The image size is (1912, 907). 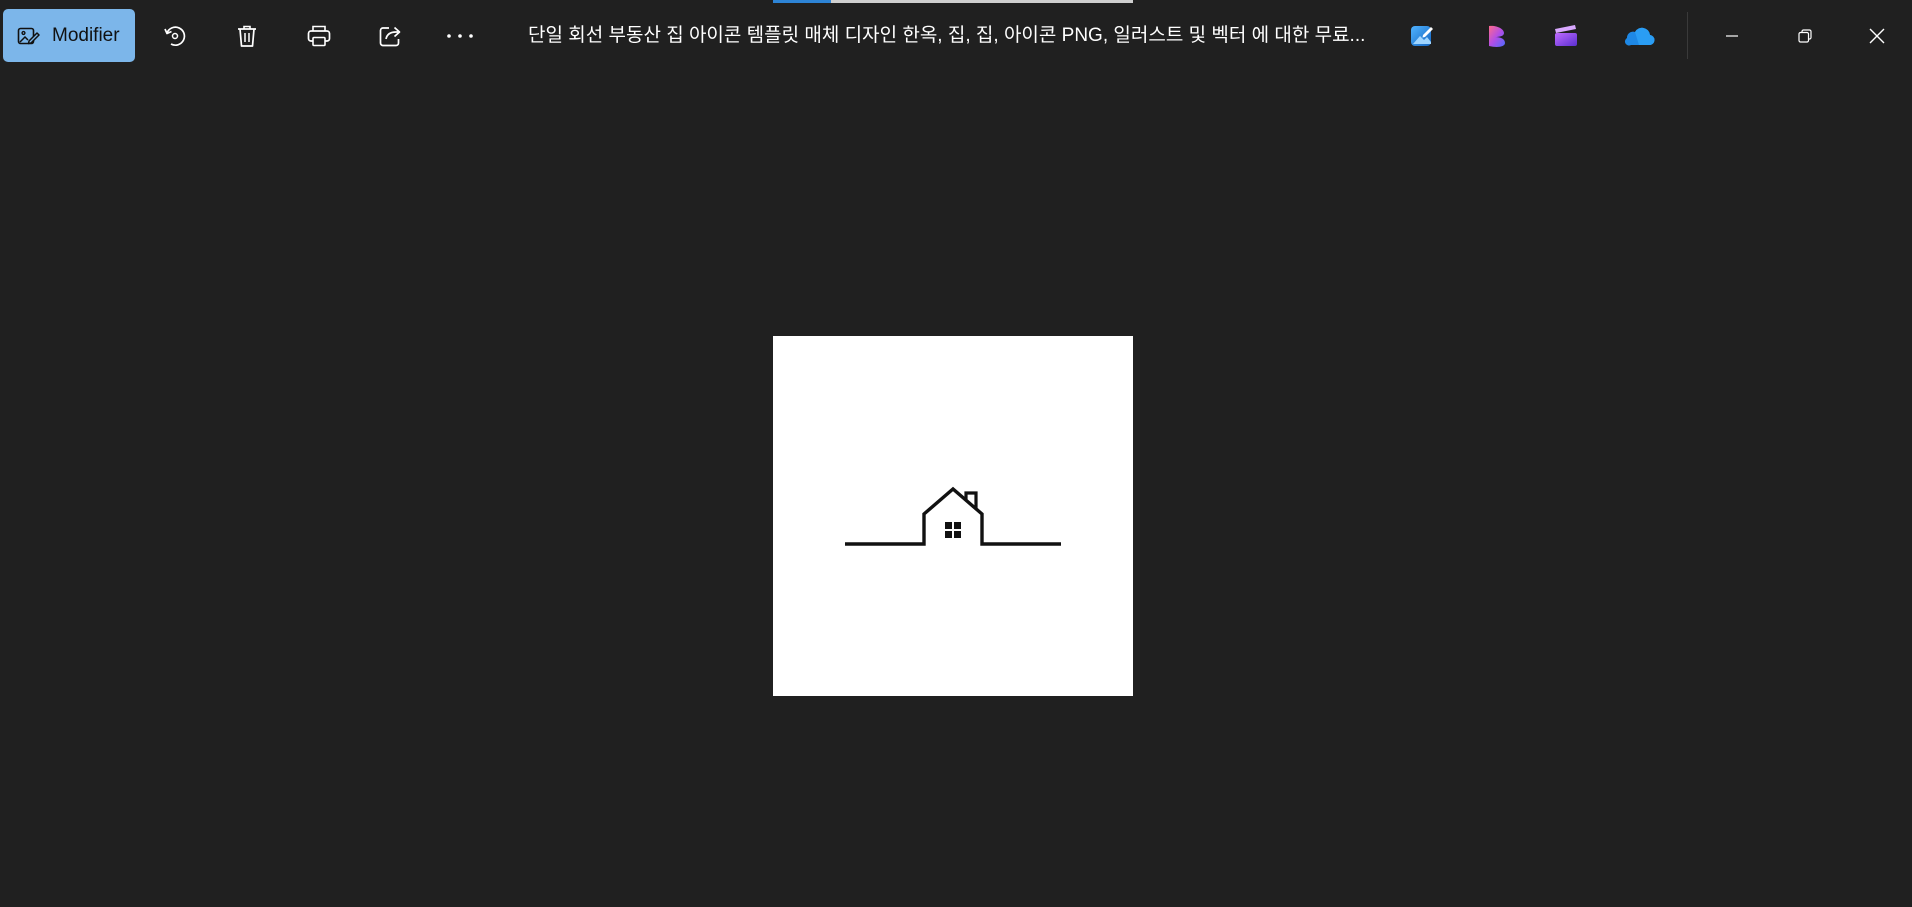 I want to click on edit-image-icon, so click(x=28, y=35).